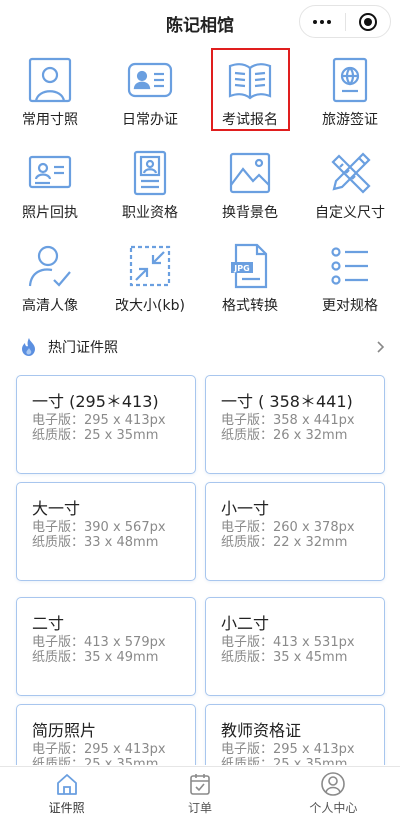  Describe the element at coordinates (288, 642) in the screenshot. I see `card-digital-size: 电子版：413 x 531px` at that location.